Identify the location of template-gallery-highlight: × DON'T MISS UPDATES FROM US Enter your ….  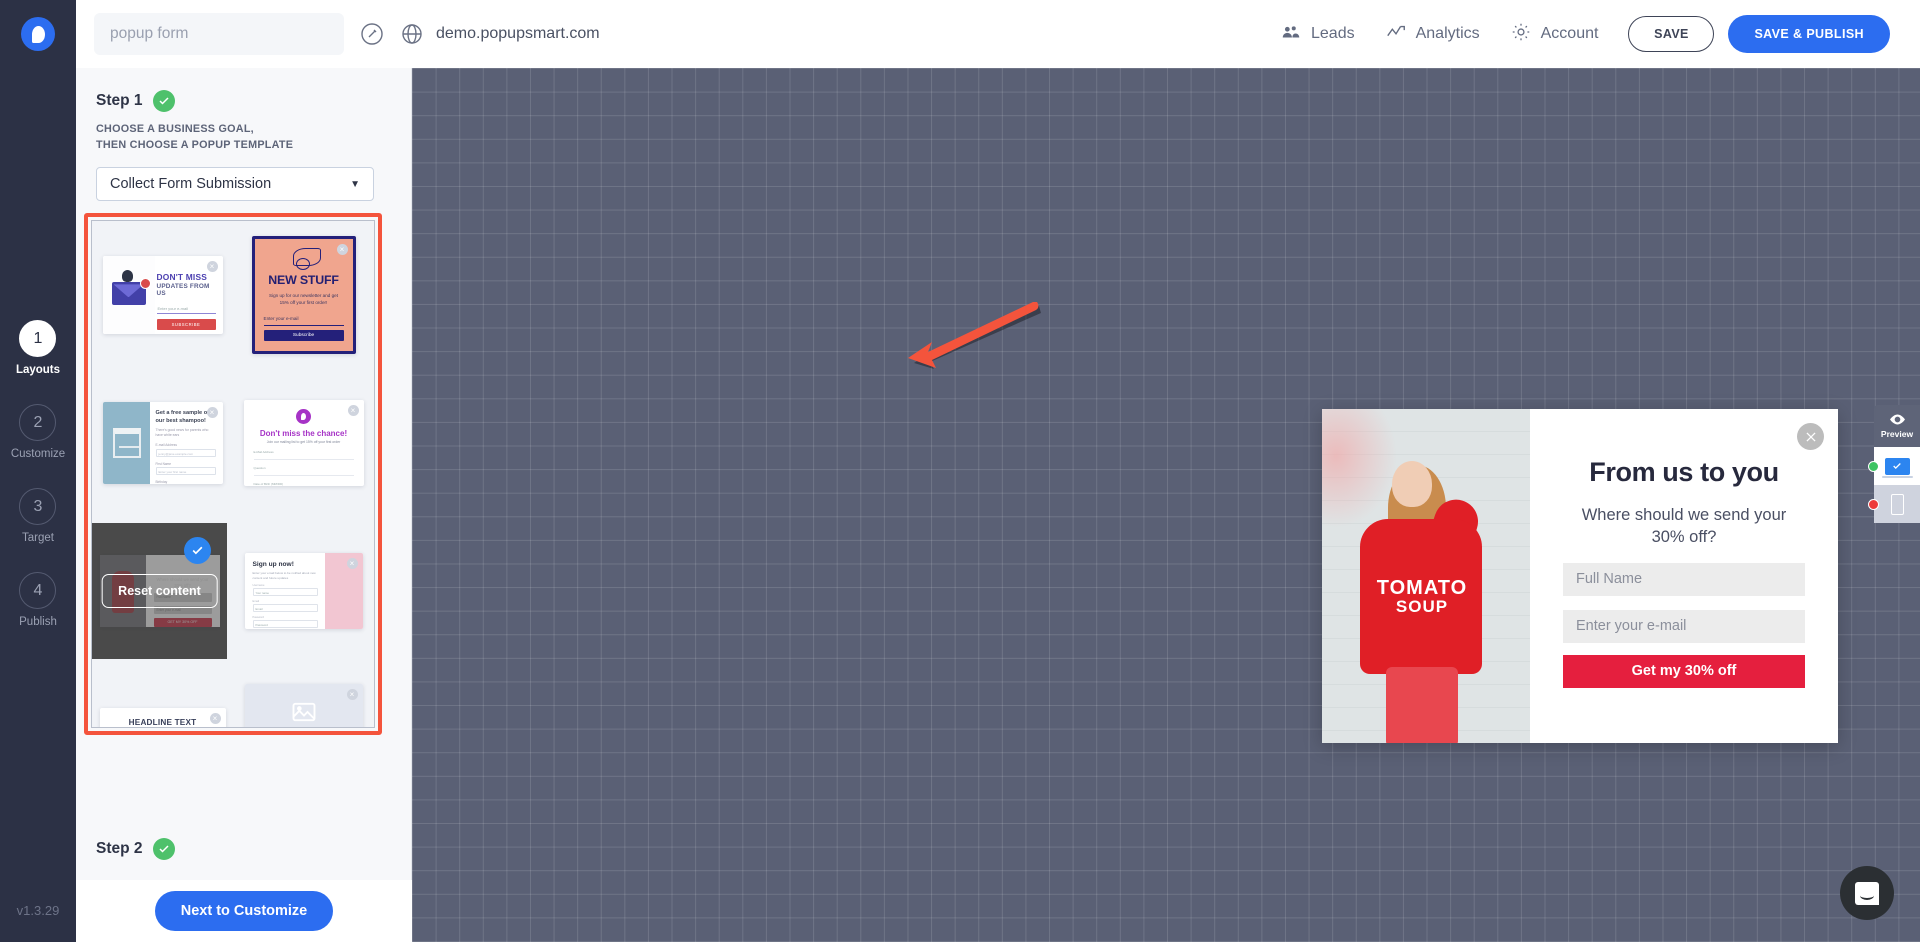
(233, 474).